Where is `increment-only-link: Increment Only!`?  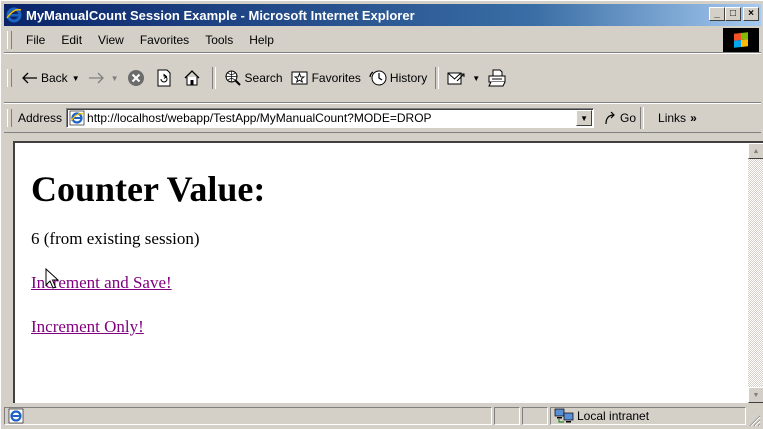
increment-only-link: Increment Only! is located at coordinates (87, 327).